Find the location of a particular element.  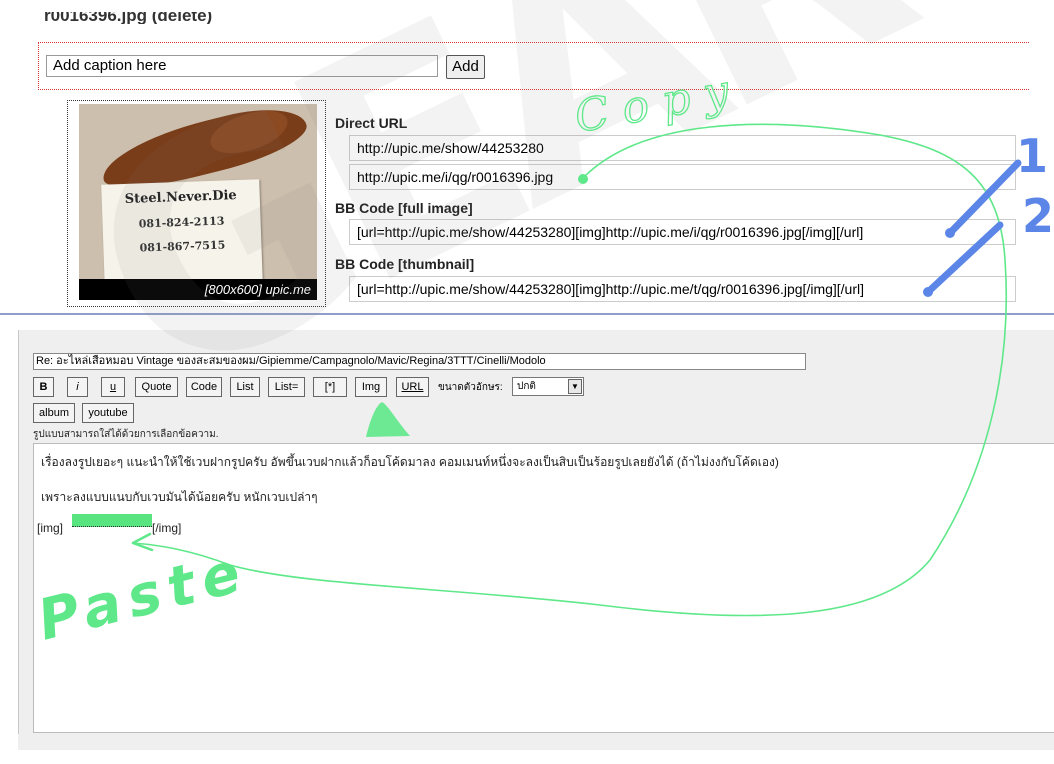

direct-url-label: Direct URL is located at coordinates (371, 123).